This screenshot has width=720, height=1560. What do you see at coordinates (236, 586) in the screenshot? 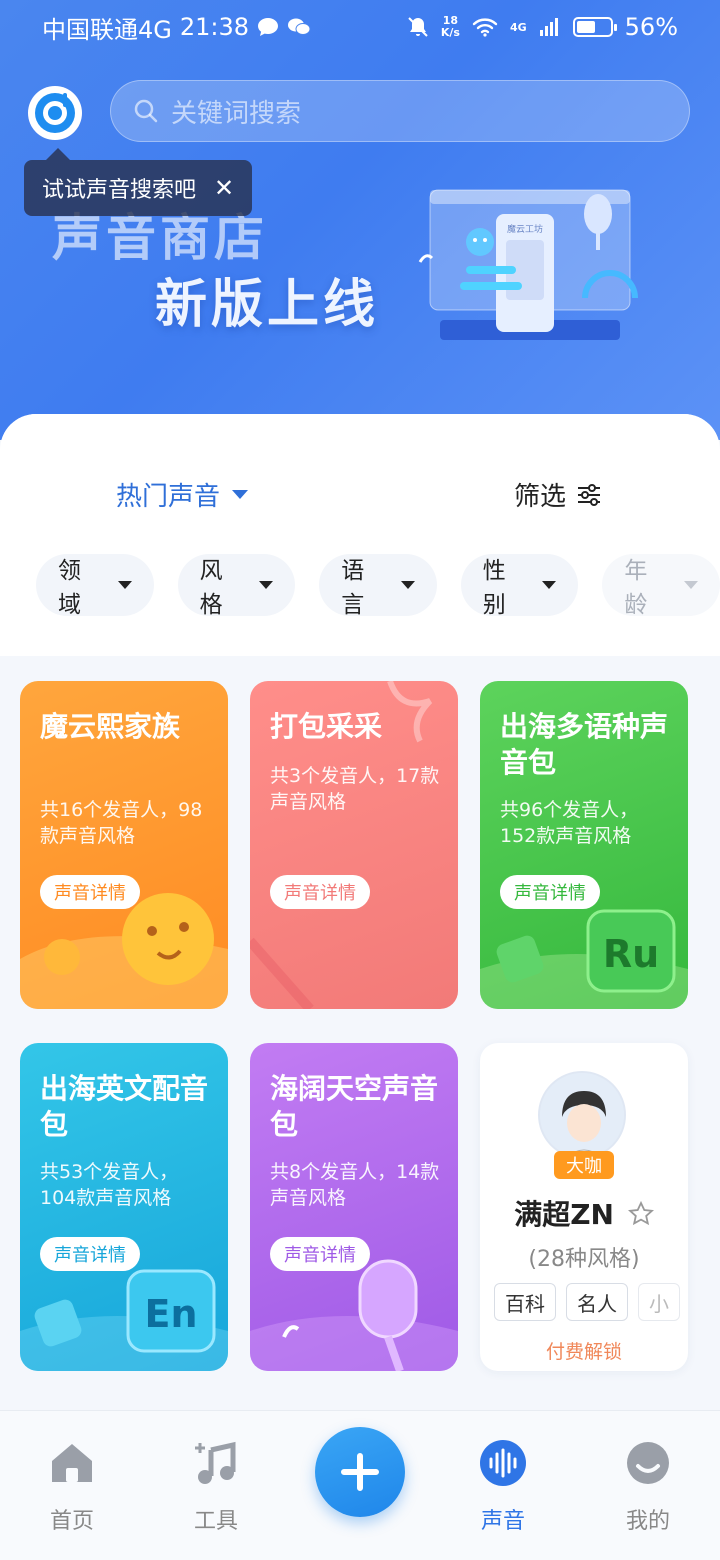
I see `chip-style: 风格` at bounding box center [236, 586].